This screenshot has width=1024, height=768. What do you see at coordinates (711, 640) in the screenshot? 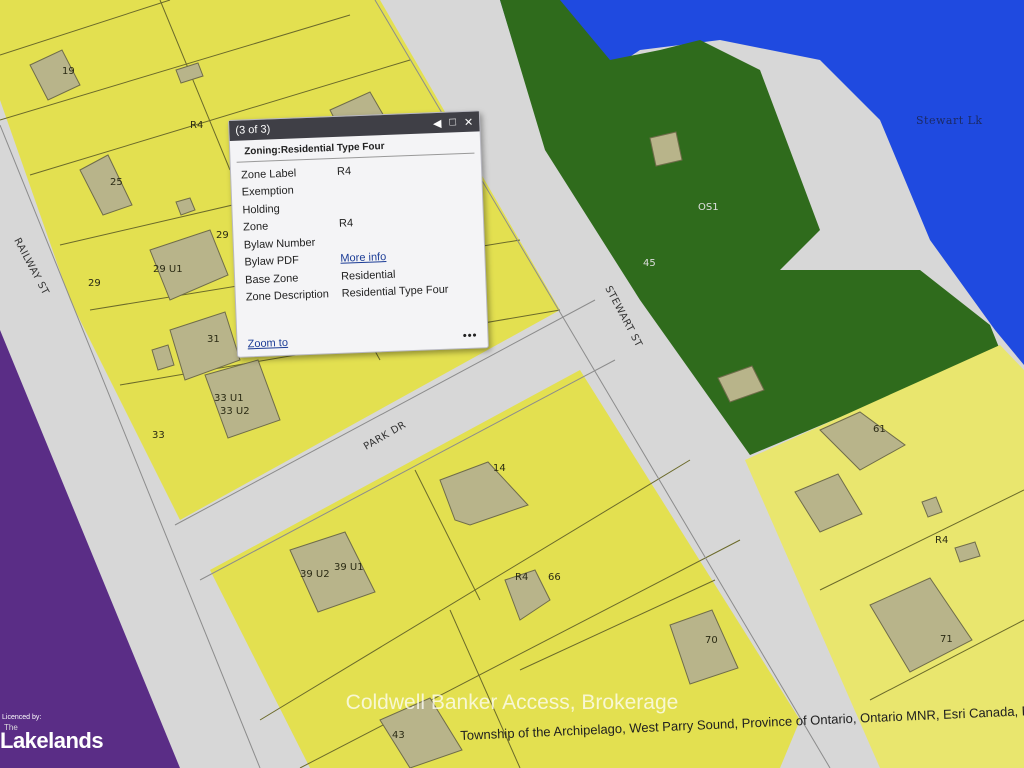
I see `lot-label: 70` at bounding box center [711, 640].